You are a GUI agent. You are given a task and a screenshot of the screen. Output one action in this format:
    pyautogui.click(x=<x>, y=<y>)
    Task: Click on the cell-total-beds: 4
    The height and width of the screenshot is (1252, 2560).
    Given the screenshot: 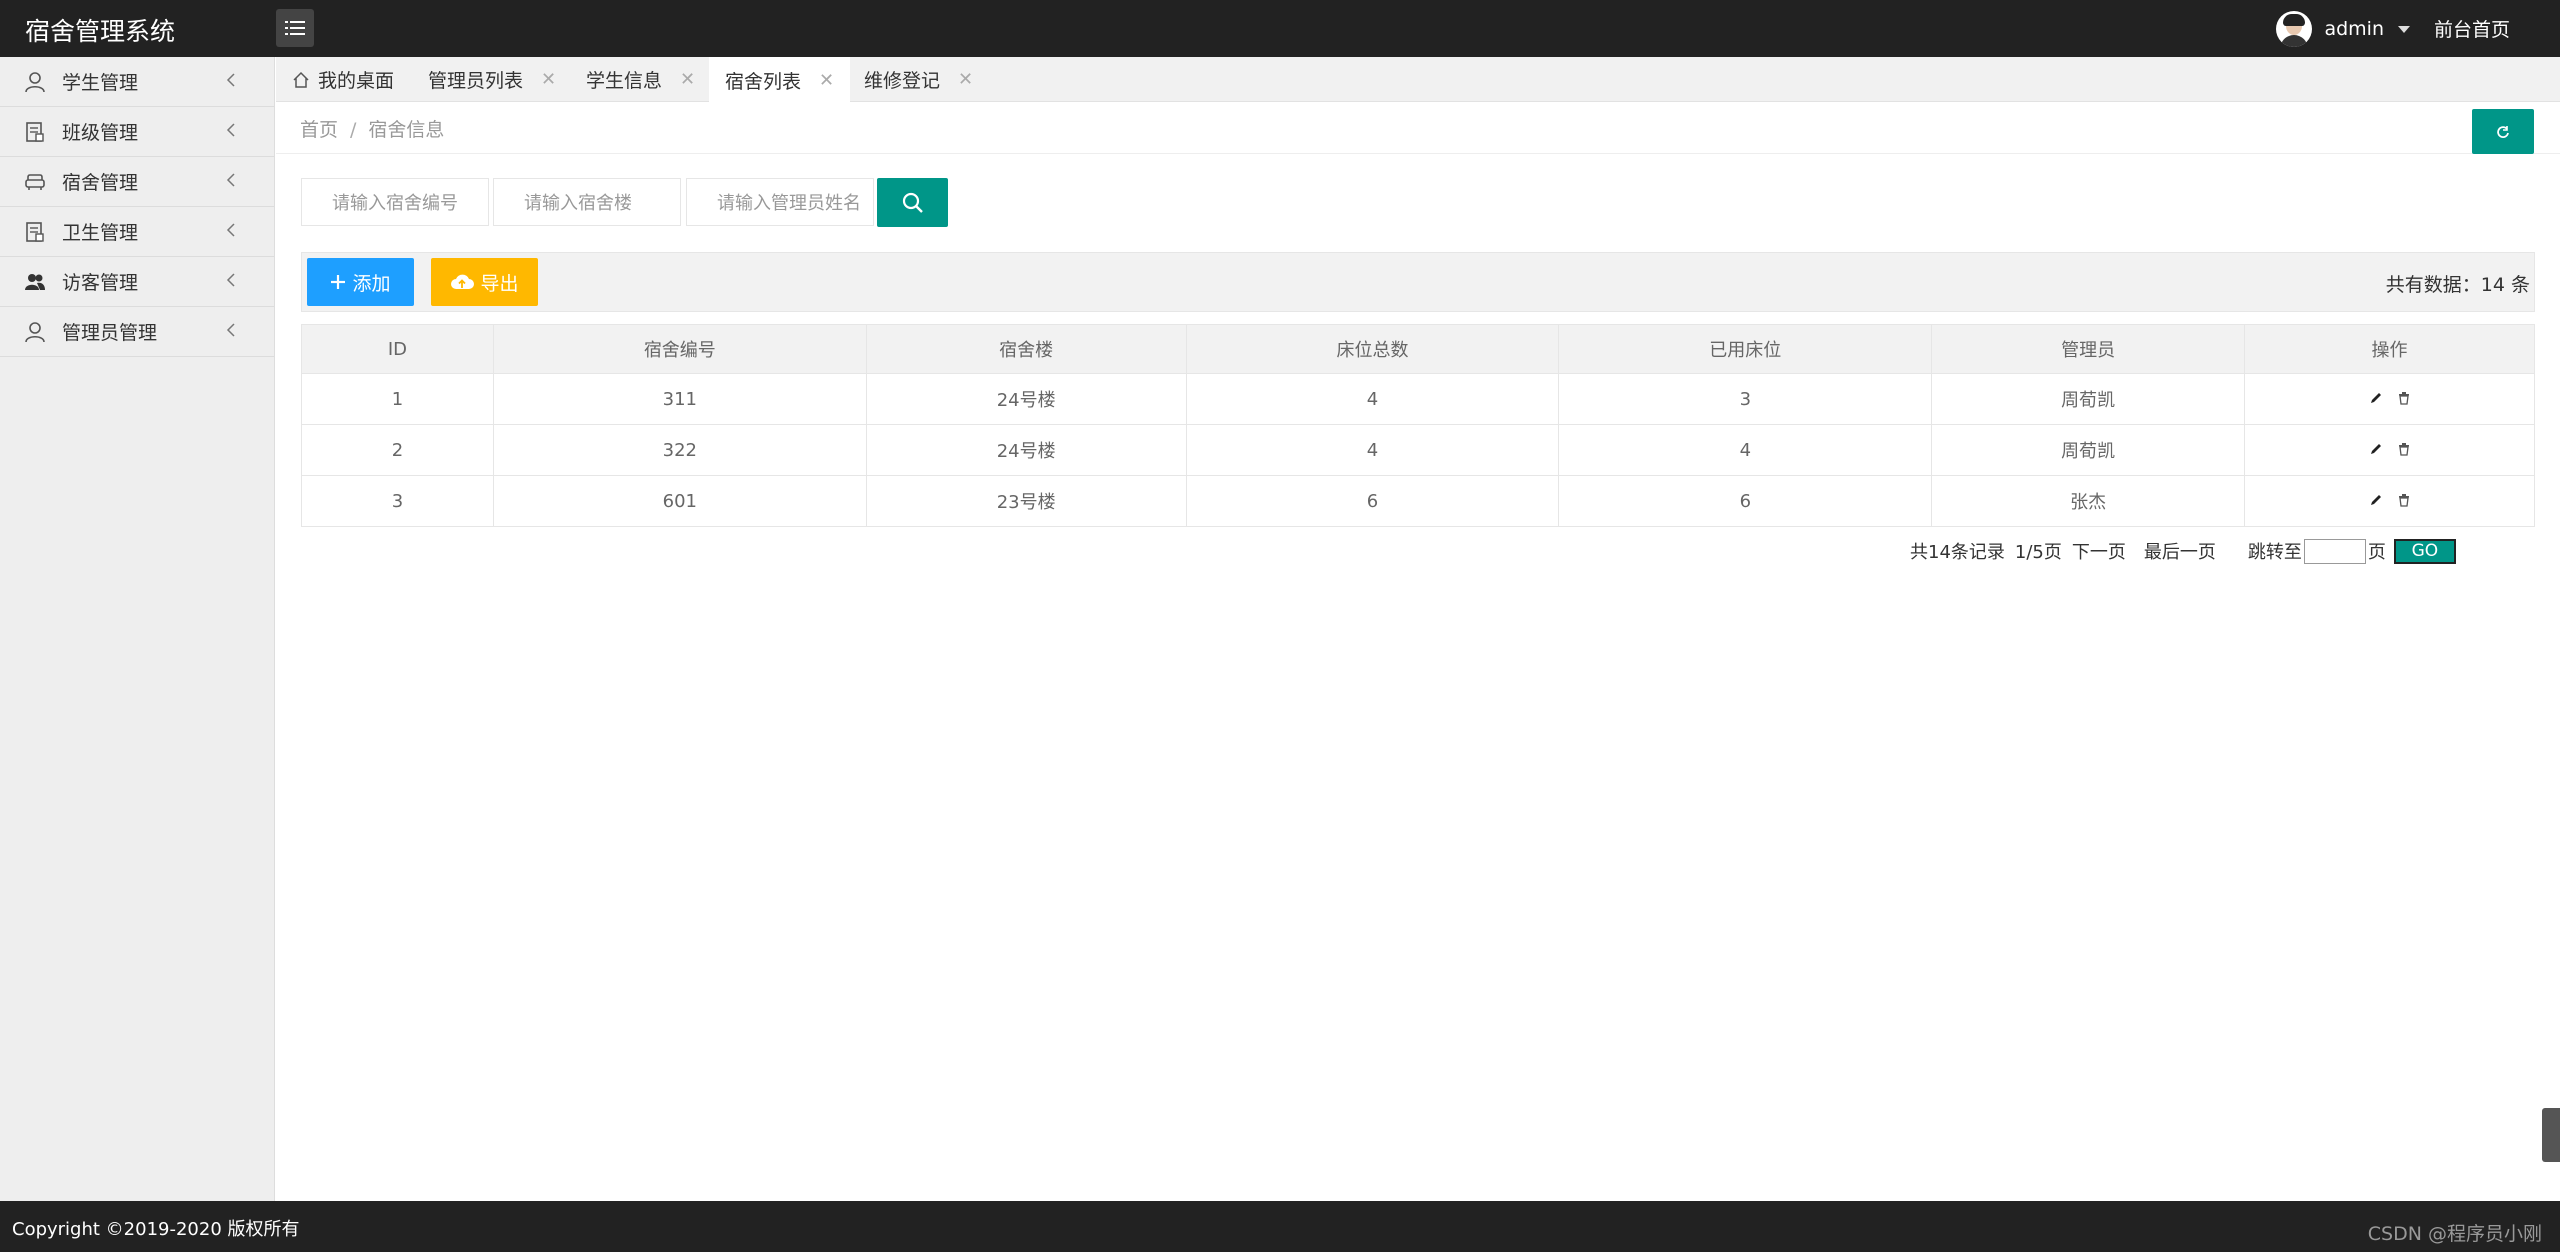 What is the action you would take?
    pyautogui.click(x=1372, y=450)
    